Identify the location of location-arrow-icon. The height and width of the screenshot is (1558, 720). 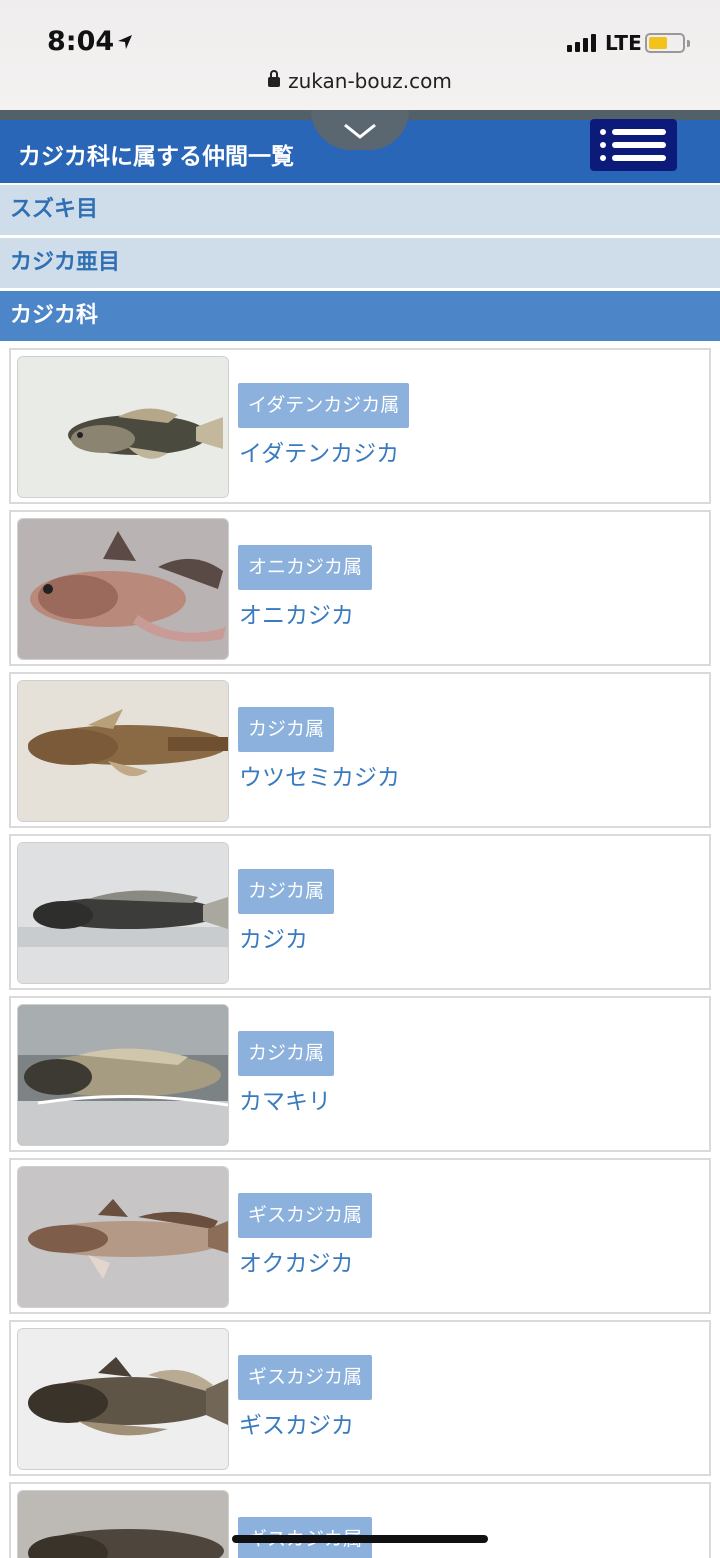
(125, 42).